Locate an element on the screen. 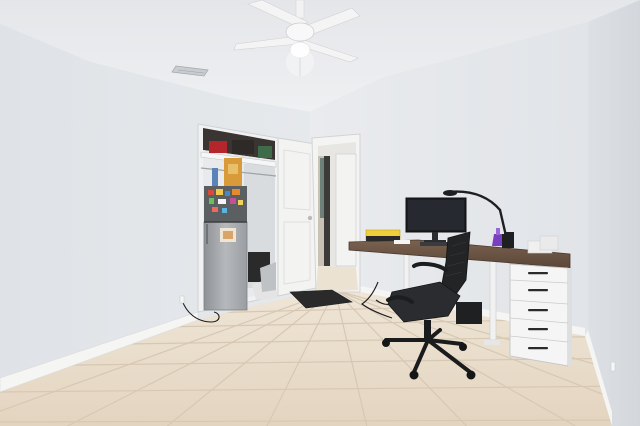 The height and width of the screenshot is (426, 640). desk-yellow-box is located at coordinates (383, 235).